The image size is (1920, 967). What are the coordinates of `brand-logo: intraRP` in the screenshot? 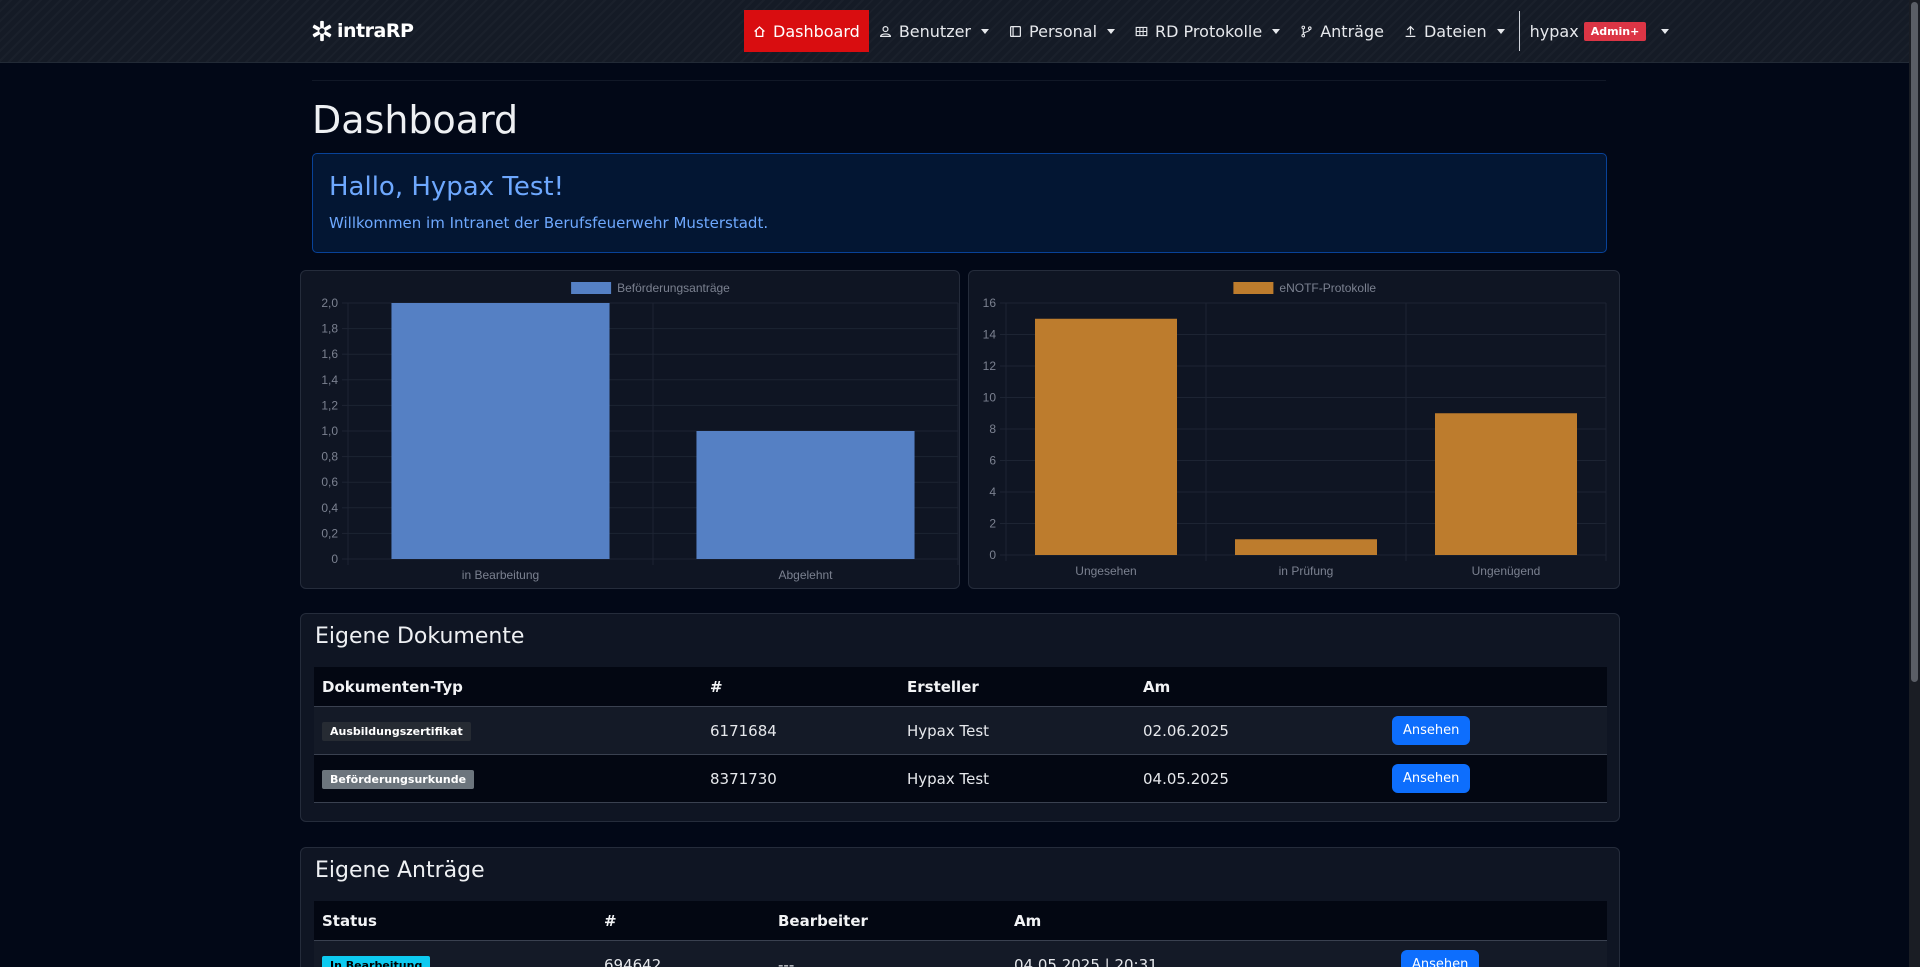 It's located at (362, 31).